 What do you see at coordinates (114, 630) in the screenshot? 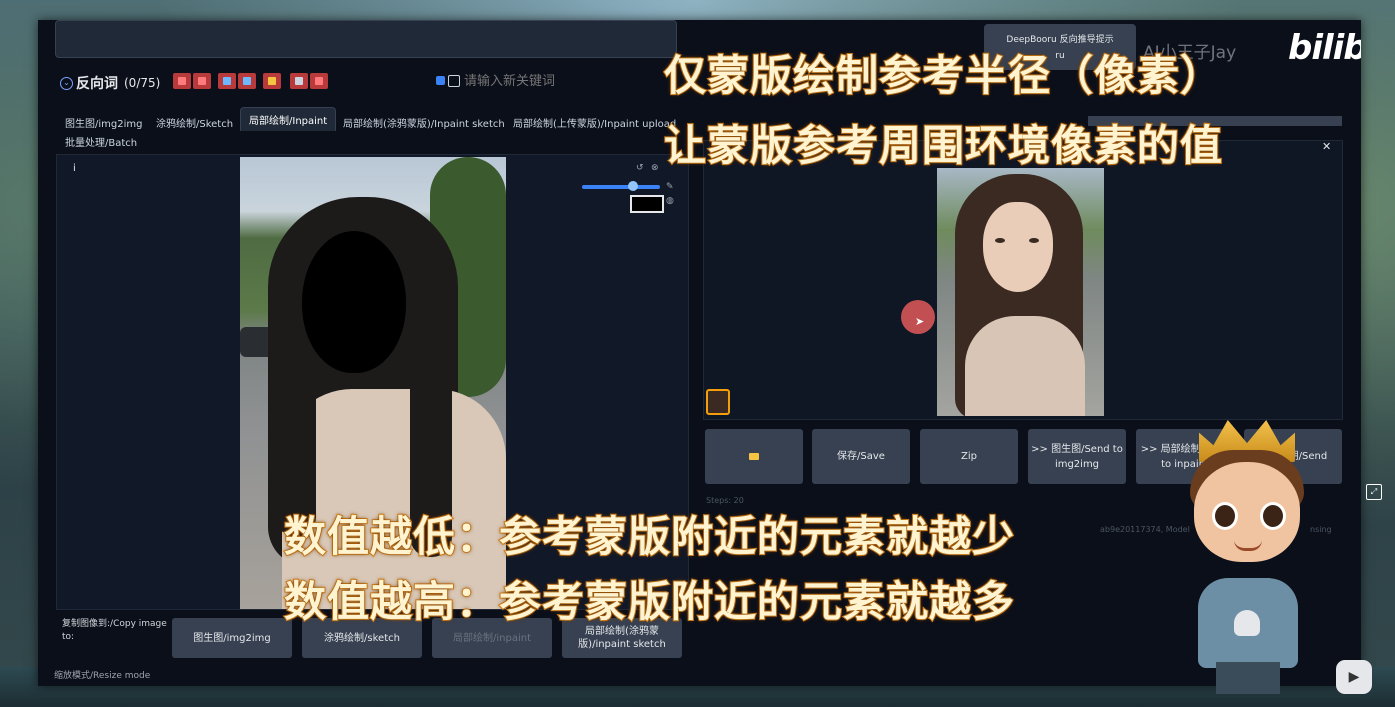
I see `copy-image-label: 复制图像到:/Copy image to:` at bounding box center [114, 630].